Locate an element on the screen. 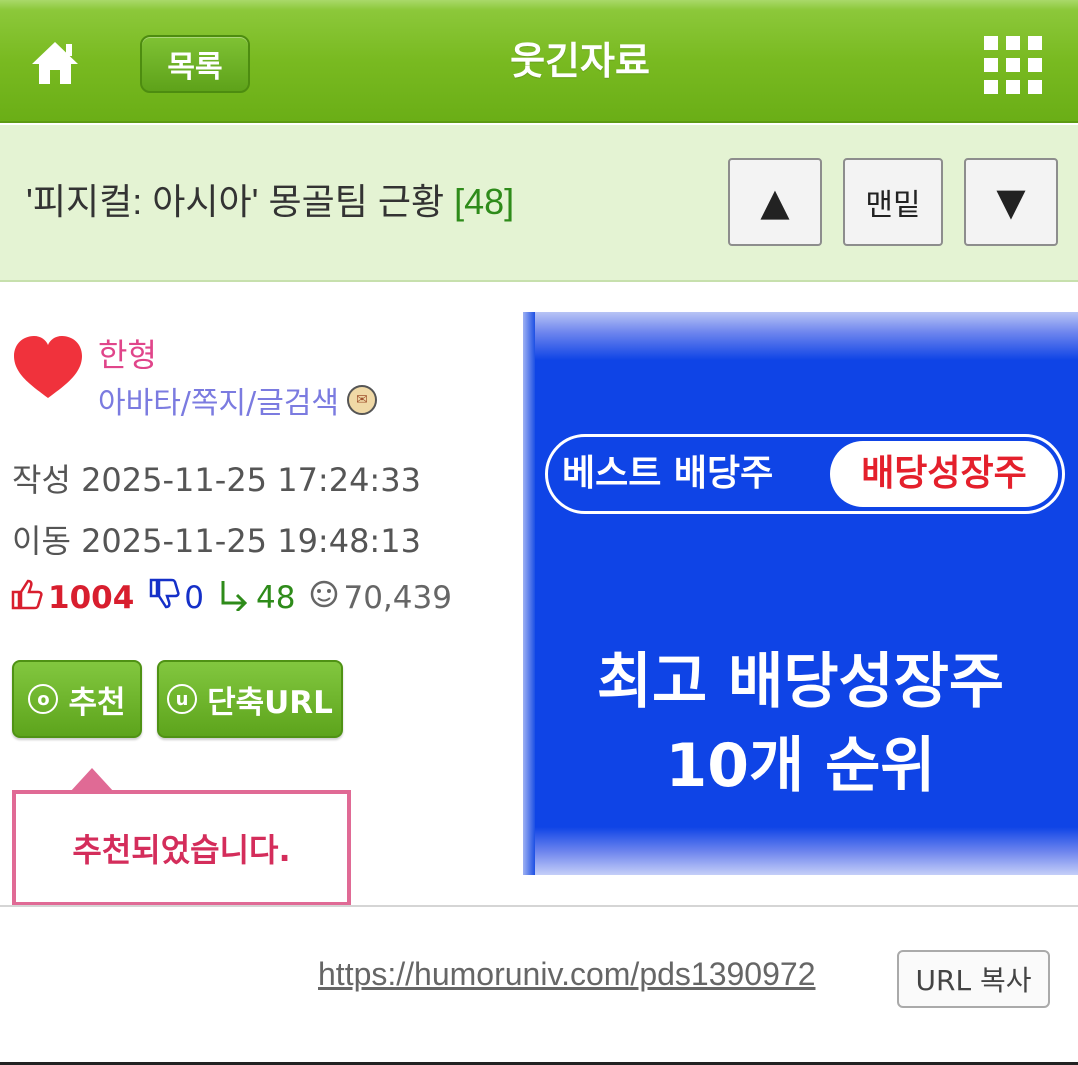 The image size is (1078, 1065). scroll-down-button: ▼ is located at coordinates (1011, 202).